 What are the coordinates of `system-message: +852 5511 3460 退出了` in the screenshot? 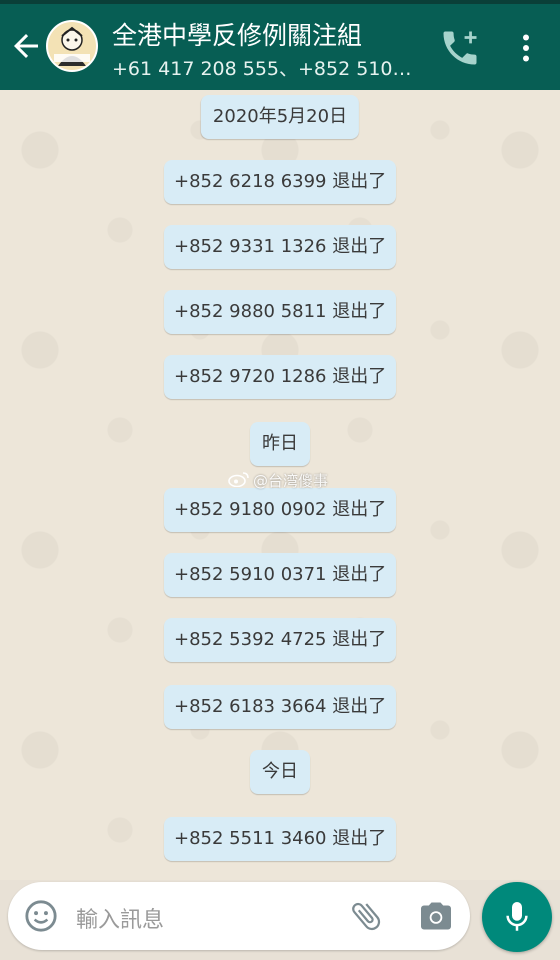 It's located at (280, 839).